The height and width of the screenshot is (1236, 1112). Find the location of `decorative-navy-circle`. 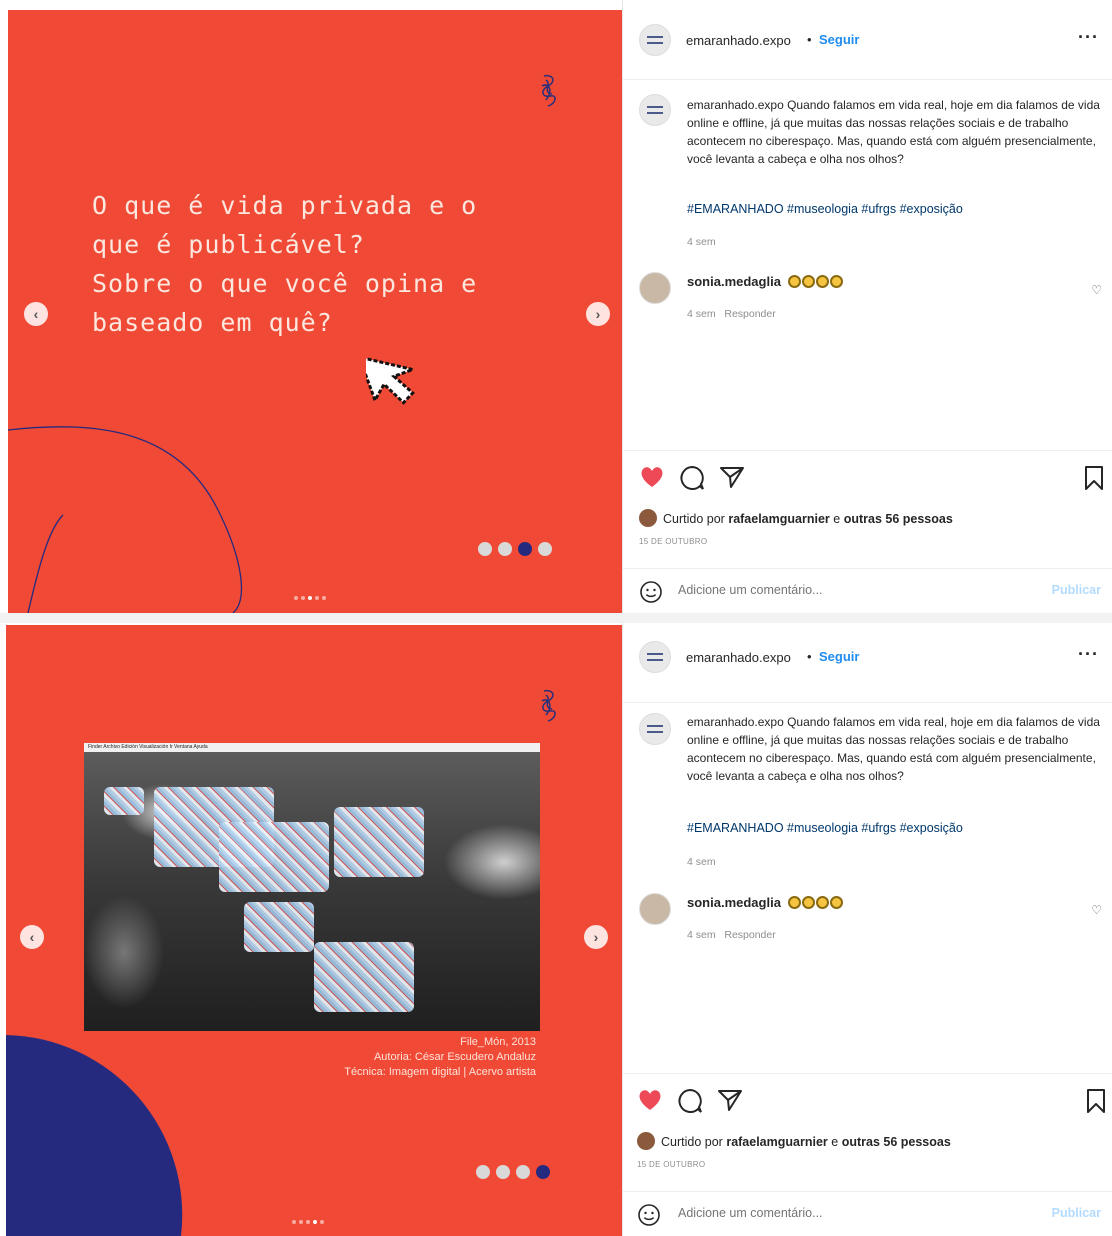

decorative-navy-circle is located at coordinates (94, 1135).